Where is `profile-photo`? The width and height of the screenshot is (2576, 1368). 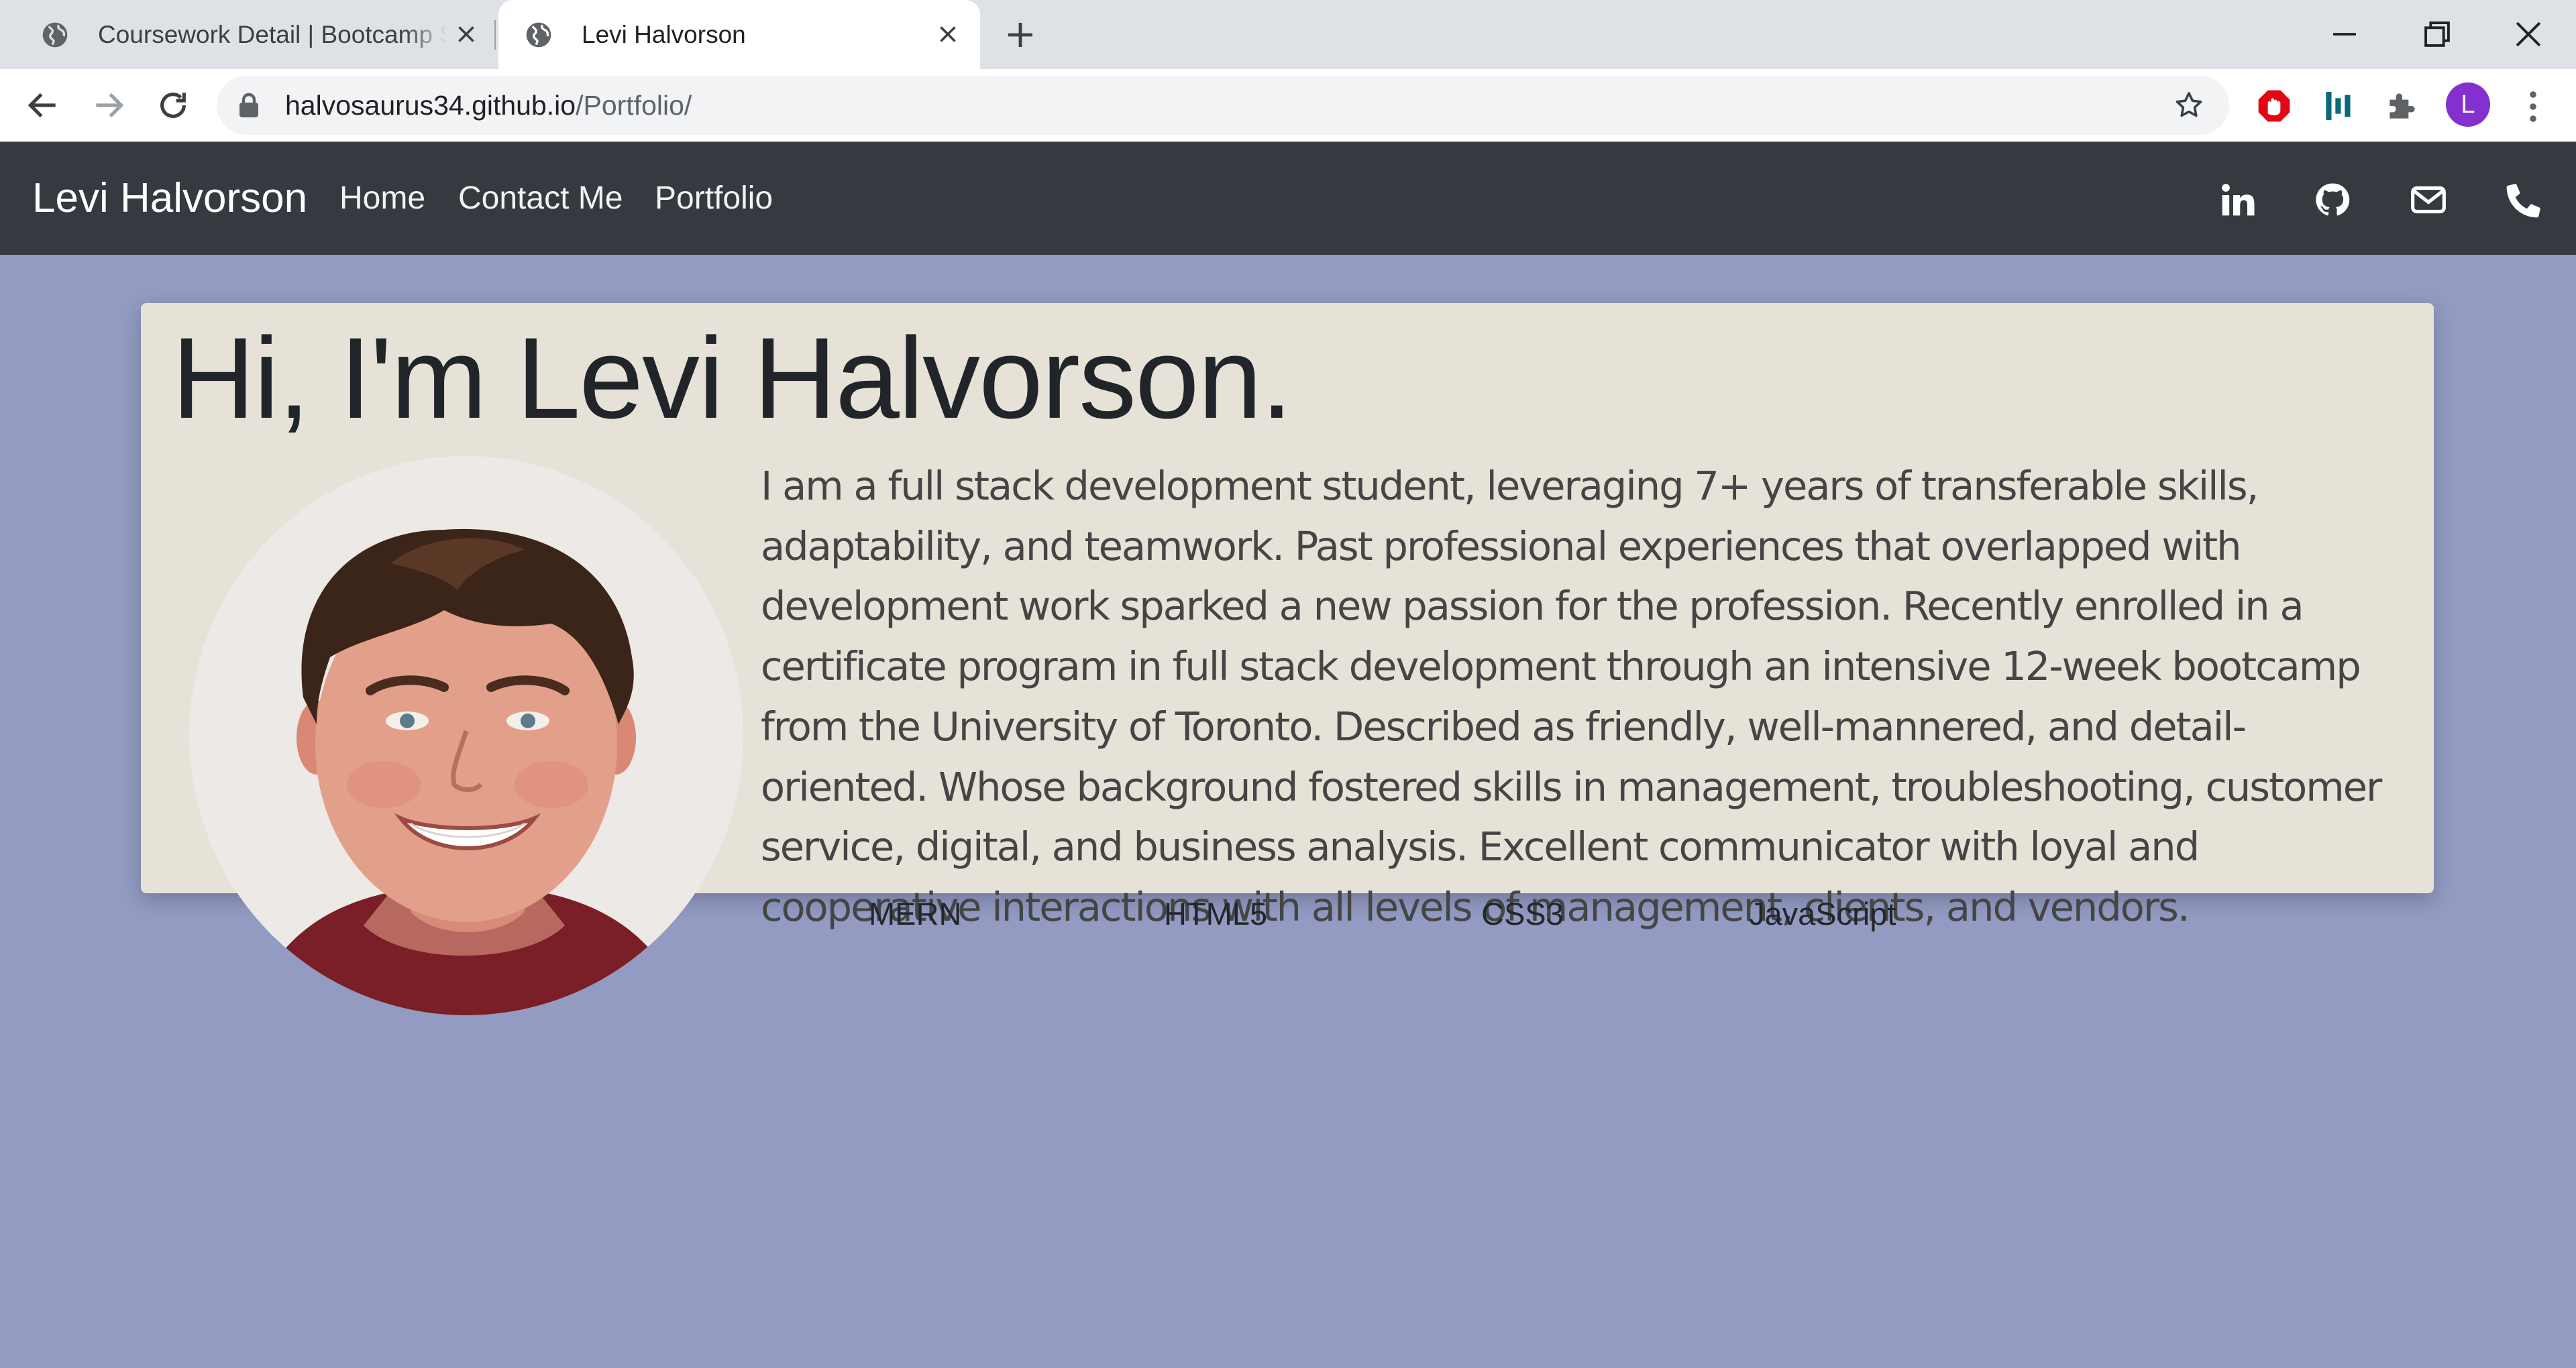 profile-photo is located at coordinates (466, 735).